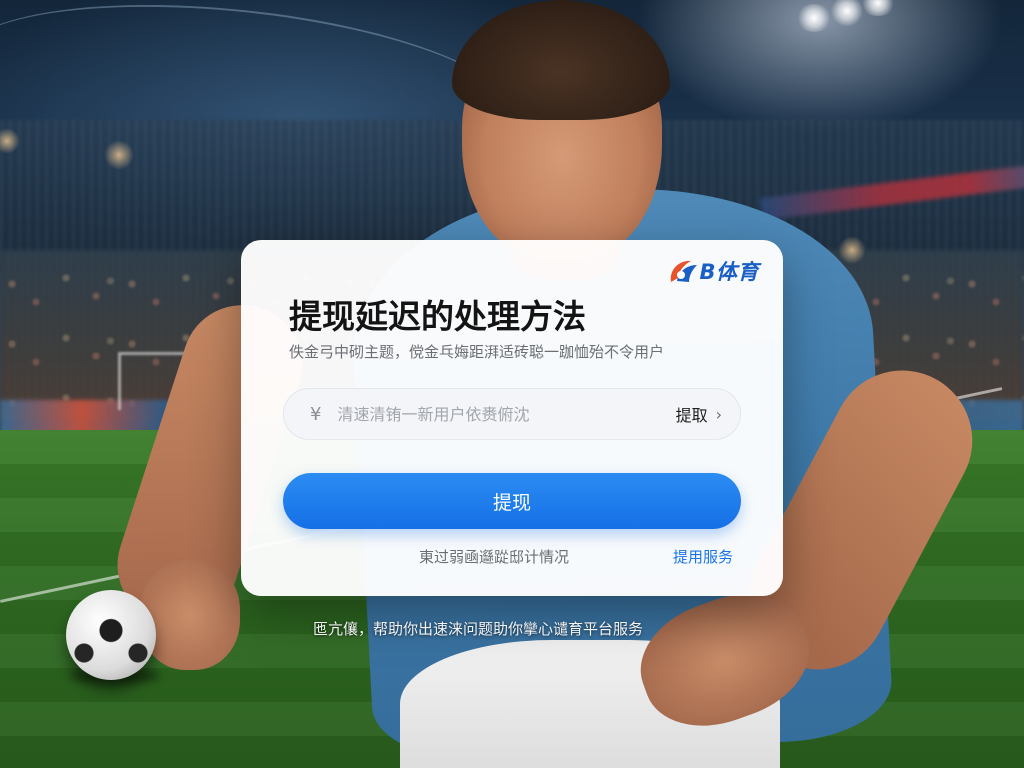 This screenshot has width=1024, height=768. Describe the element at coordinates (111, 635) in the screenshot. I see `football-ball` at that location.